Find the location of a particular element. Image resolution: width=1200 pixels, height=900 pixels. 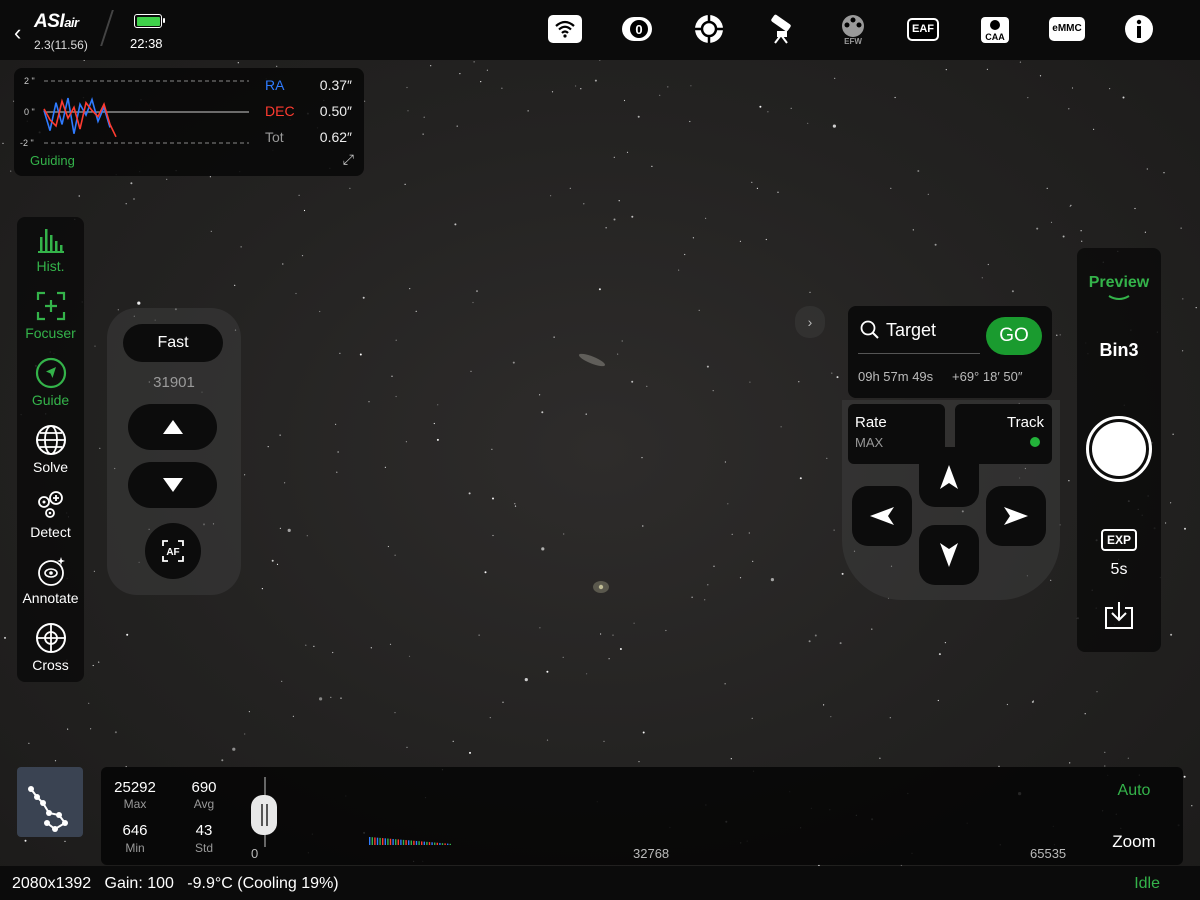

tool-annotate: Annotate is located at coordinates (50, 584).